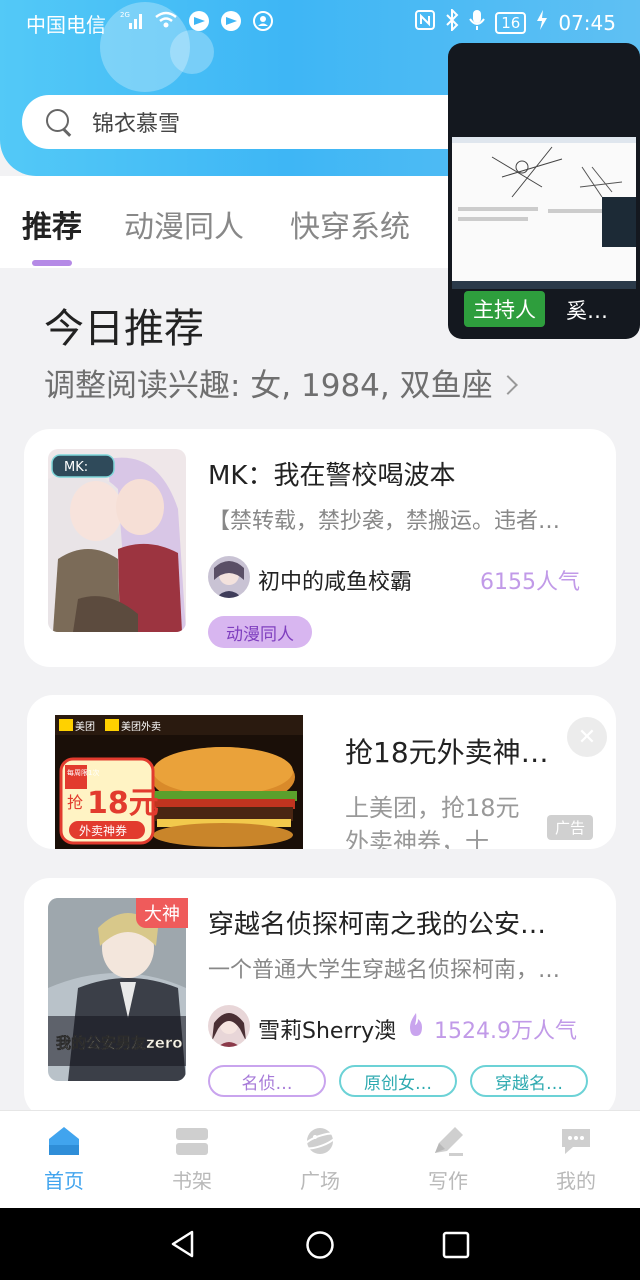 Image resolution: width=640 pixels, height=1280 pixels. I want to click on shared-screen-preview, so click(544, 213).